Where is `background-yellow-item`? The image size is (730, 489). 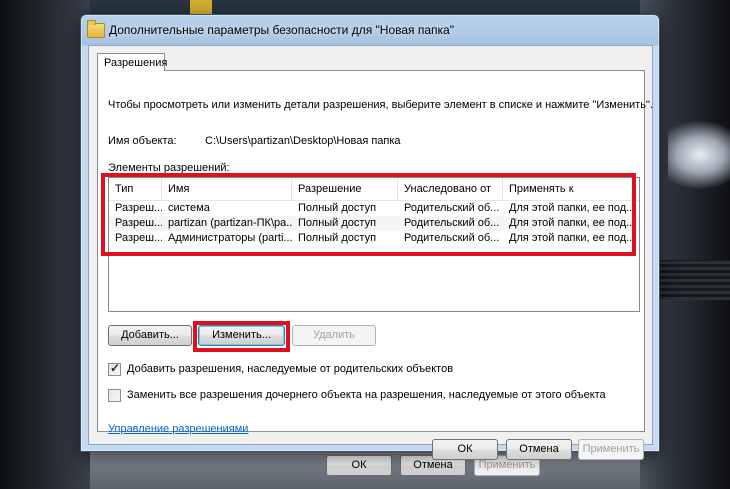
background-yellow-item is located at coordinates (201, 7).